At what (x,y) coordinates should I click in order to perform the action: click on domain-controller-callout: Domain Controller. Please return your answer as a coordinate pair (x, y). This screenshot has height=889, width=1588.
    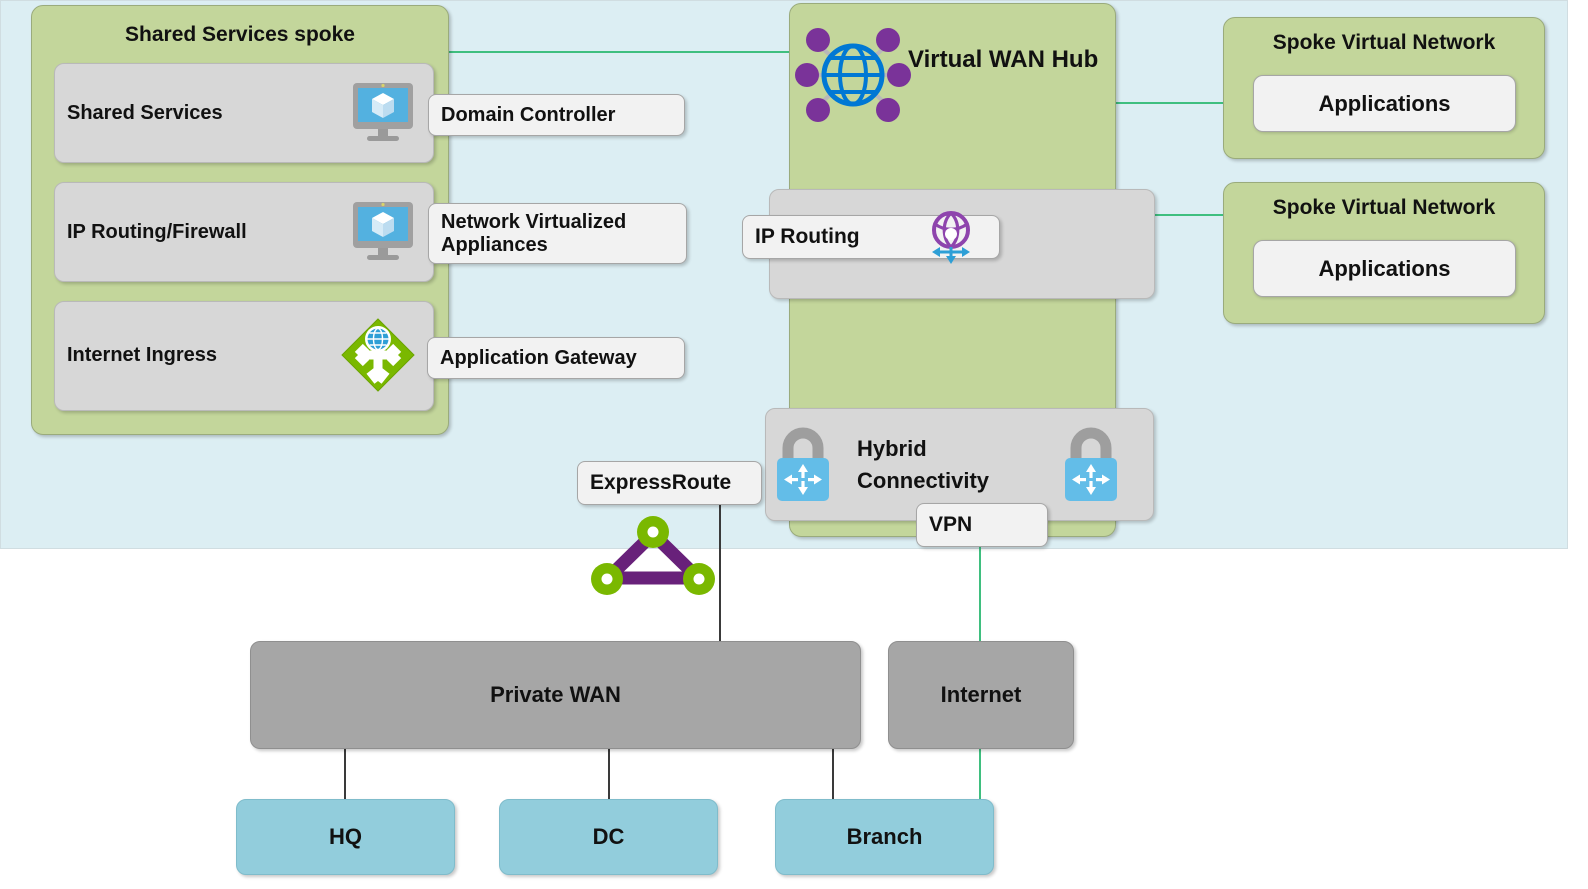
    Looking at the image, I should click on (556, 115).